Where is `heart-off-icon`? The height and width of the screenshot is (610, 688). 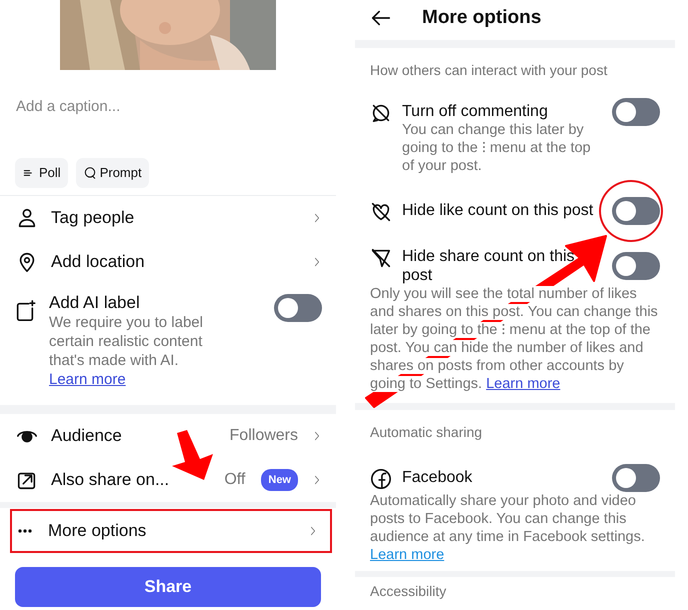 heart-off-icon is located at coordinates (381, 212).